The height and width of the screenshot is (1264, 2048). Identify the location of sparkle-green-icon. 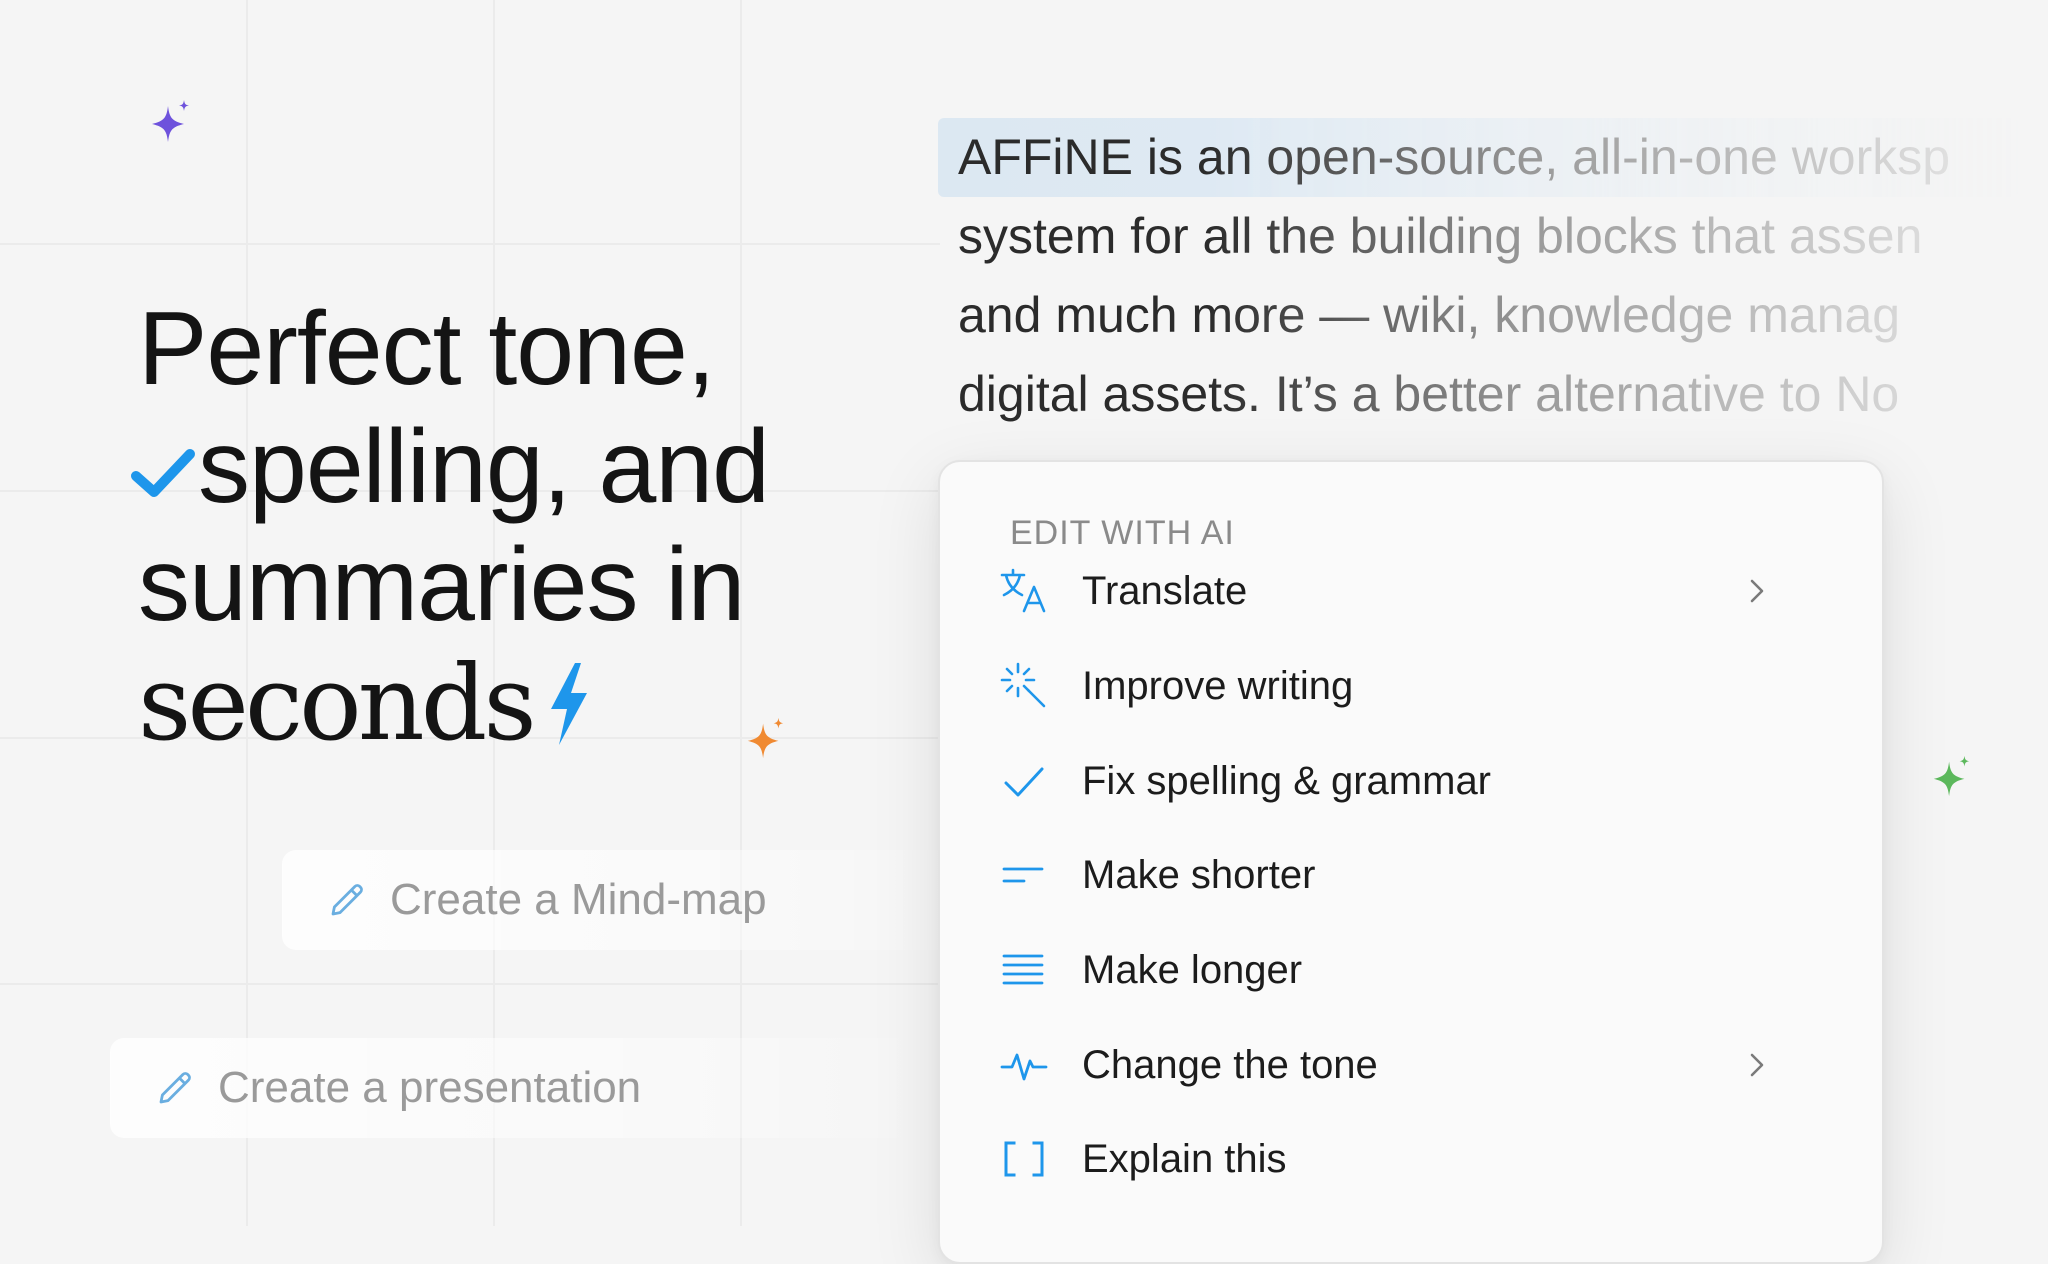
(1951, 776).